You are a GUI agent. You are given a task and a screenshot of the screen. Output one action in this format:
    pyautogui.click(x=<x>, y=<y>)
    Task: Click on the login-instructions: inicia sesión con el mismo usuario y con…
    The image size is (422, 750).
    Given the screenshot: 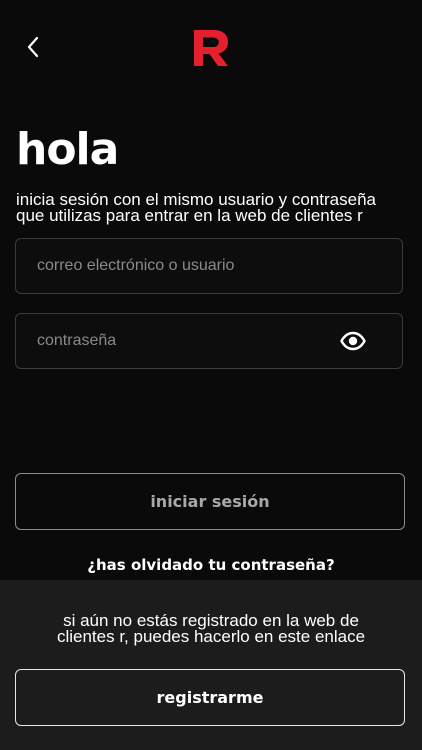 What is the action you would take?
    pyautogui.click(x=211, y=208)
    